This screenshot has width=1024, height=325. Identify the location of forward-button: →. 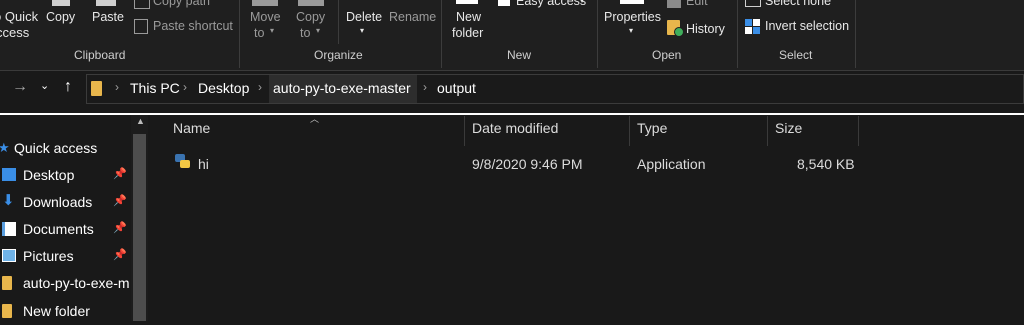
(20, 89).